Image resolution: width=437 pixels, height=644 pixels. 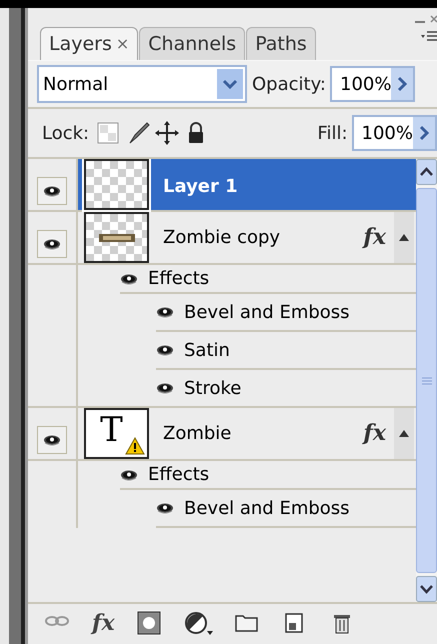 I want to click on layer-row: Layer 1, so click(x=222, y=185).